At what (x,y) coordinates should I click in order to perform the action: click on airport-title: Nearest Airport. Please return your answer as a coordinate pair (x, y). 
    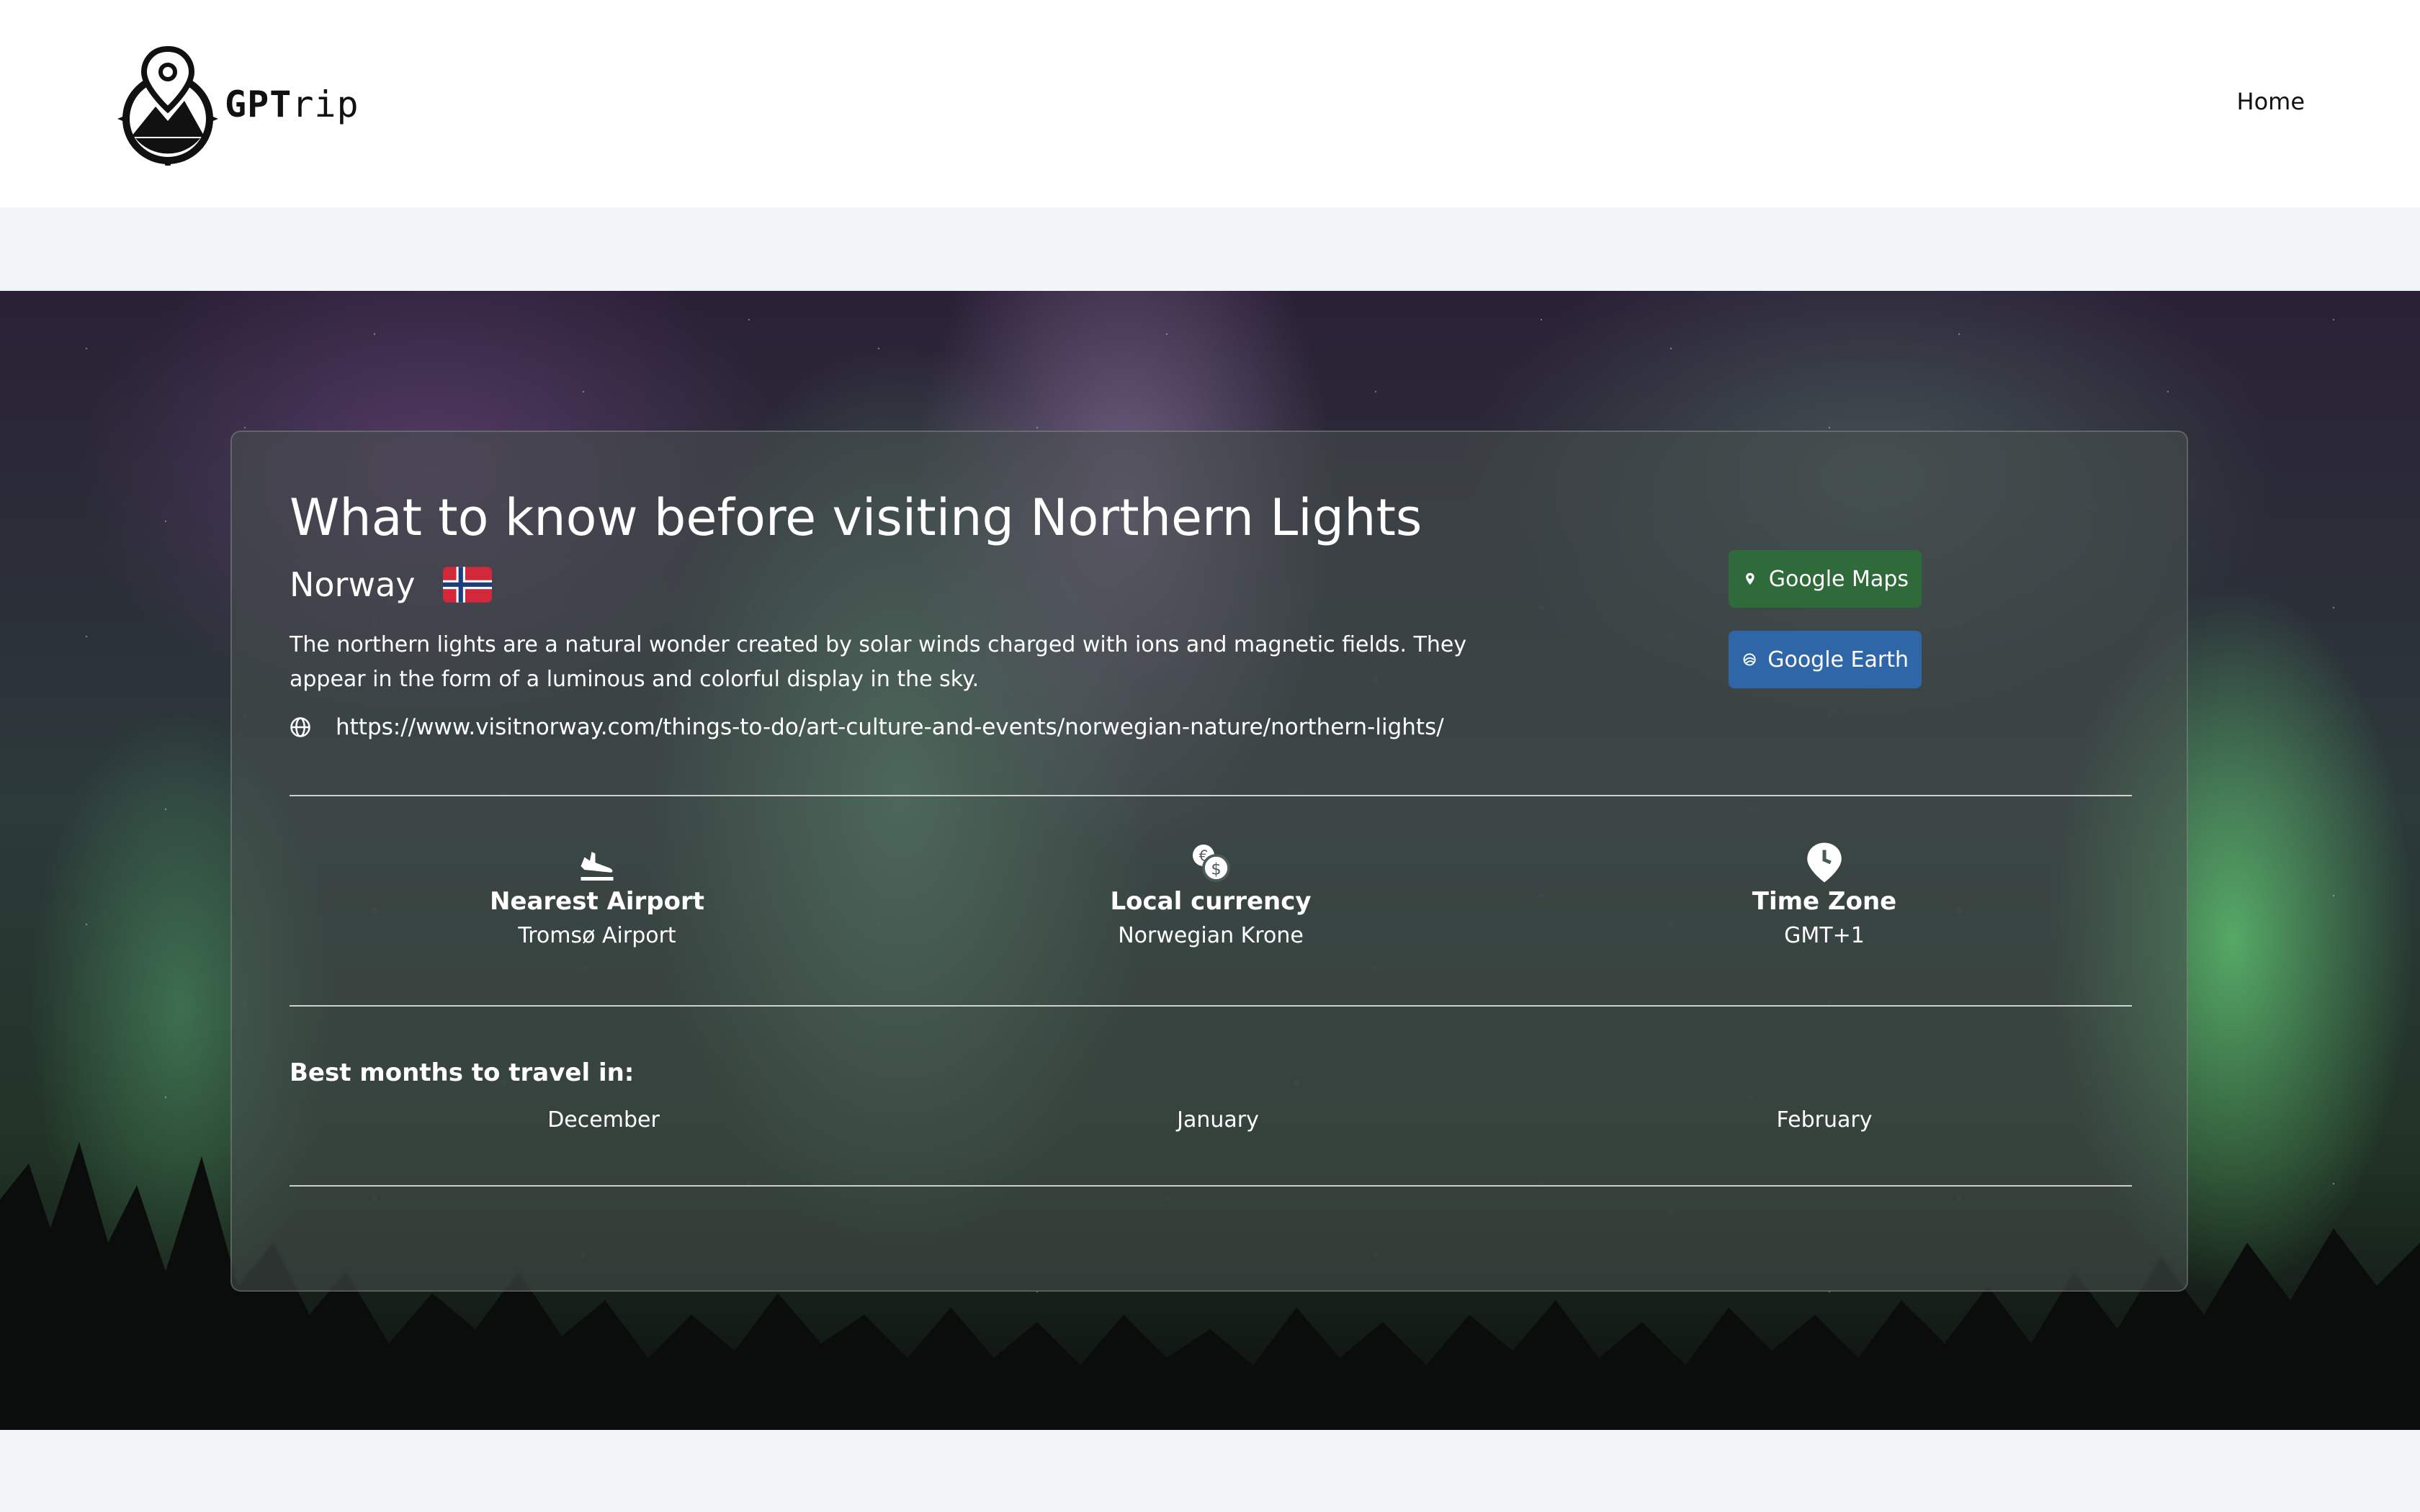
    Looking at the image, I should click on (597, 901).